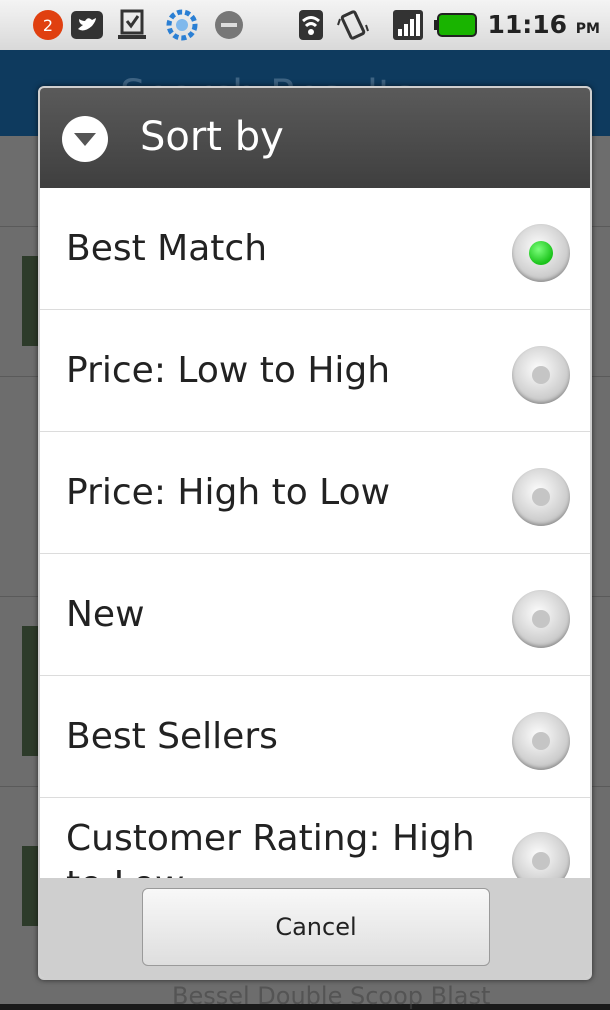  What do you see at coordinates (315, 737) in the screenshot?
I see `sort-option-best-sellers: Best Sellers` at bounding box center [315, 737].